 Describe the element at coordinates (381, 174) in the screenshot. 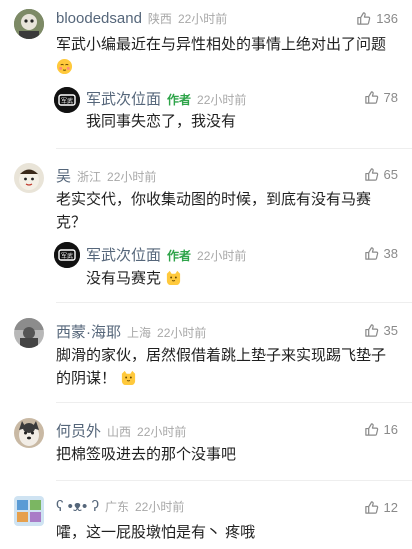

I see `like-button: 65` at that location.